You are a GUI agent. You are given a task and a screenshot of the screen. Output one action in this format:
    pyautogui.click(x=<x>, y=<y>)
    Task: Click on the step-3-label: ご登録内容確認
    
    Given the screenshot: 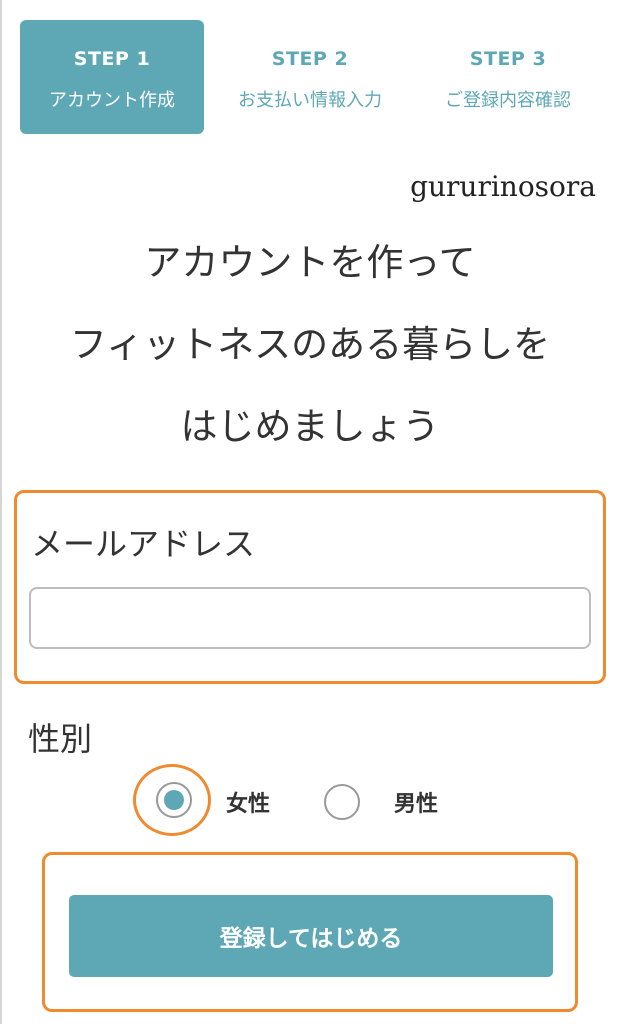 What is the action you would take?
    pyautogui.click(x=508, y=100)
    